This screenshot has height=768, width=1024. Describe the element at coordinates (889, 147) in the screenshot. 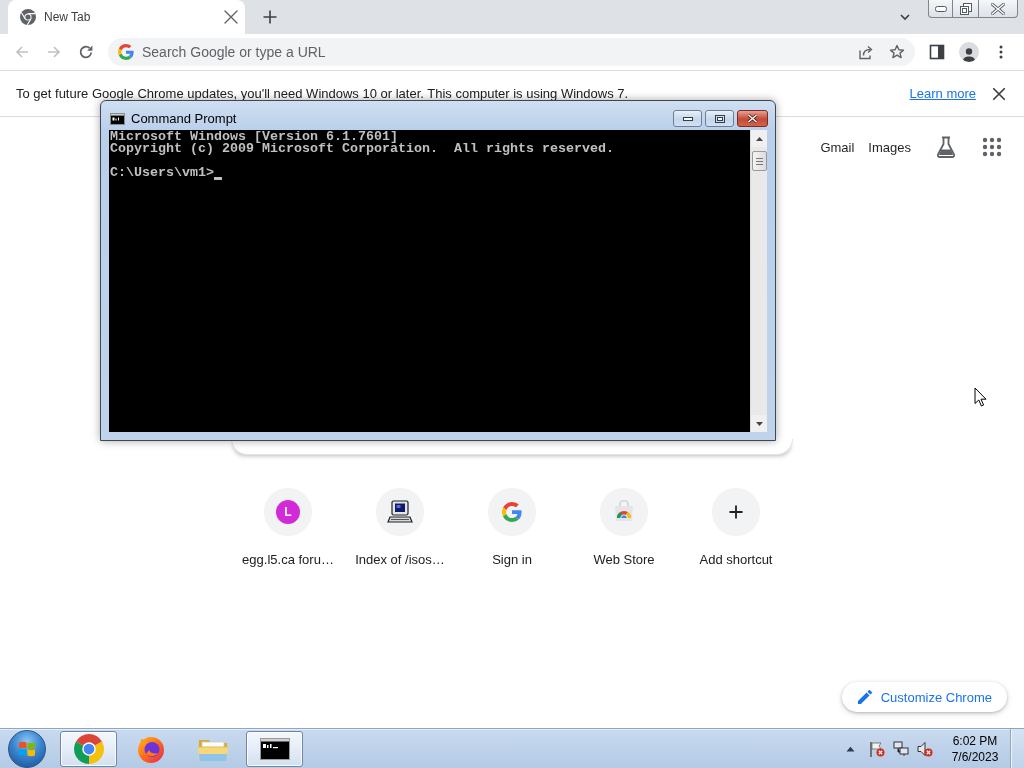

I see `header-link: Images` at that location.